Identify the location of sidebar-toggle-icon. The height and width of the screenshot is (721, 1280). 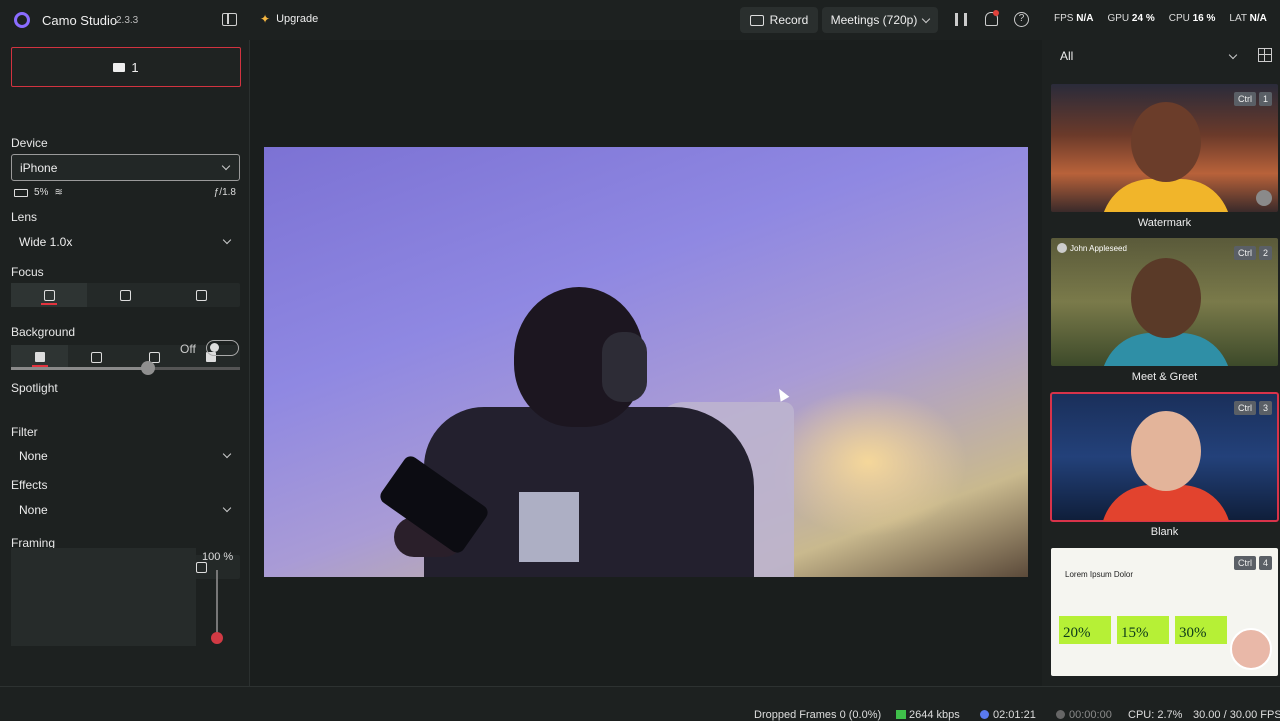
(229, 19).